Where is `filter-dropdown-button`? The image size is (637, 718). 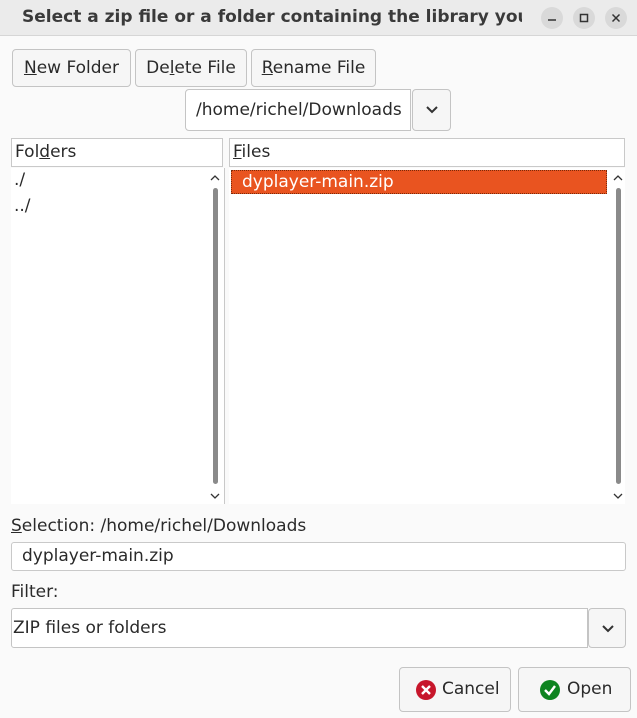 filter-dropdown-button is located at coordinates (607, 628).